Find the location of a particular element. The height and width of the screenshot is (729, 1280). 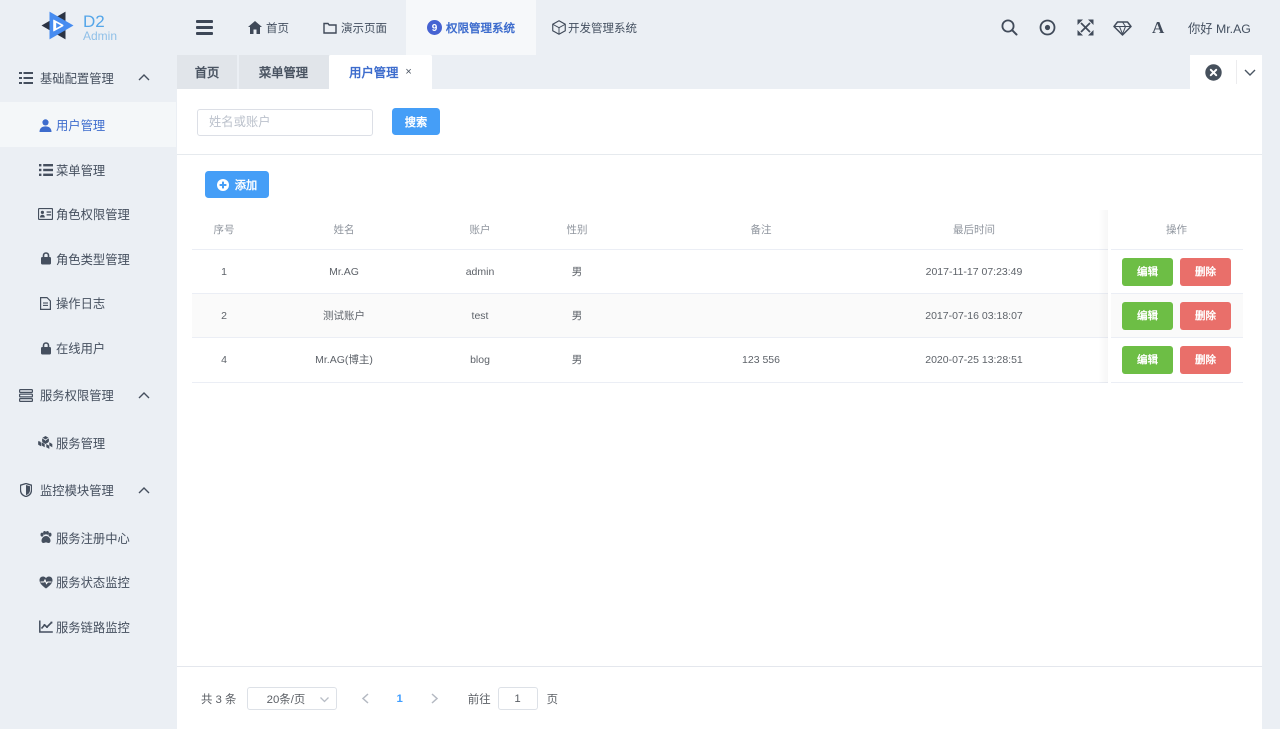

svg-text: 9 is located at coordinates (435, 28).